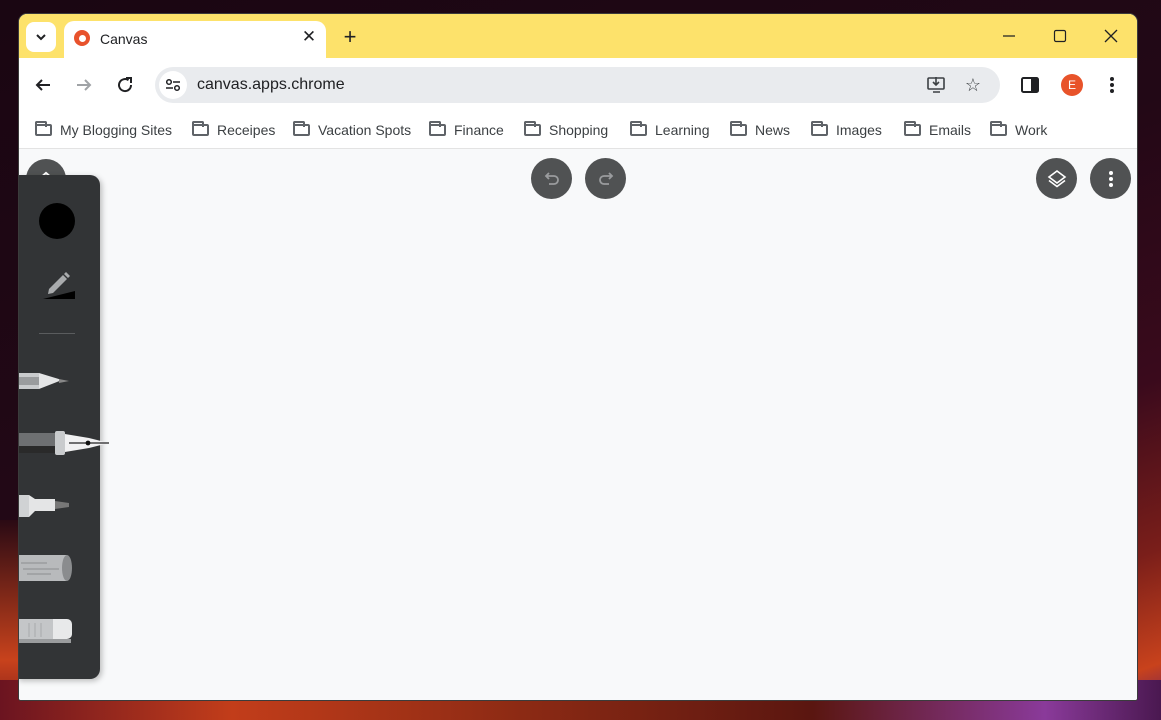  I want to click on tune-icon, so click(173, 85).